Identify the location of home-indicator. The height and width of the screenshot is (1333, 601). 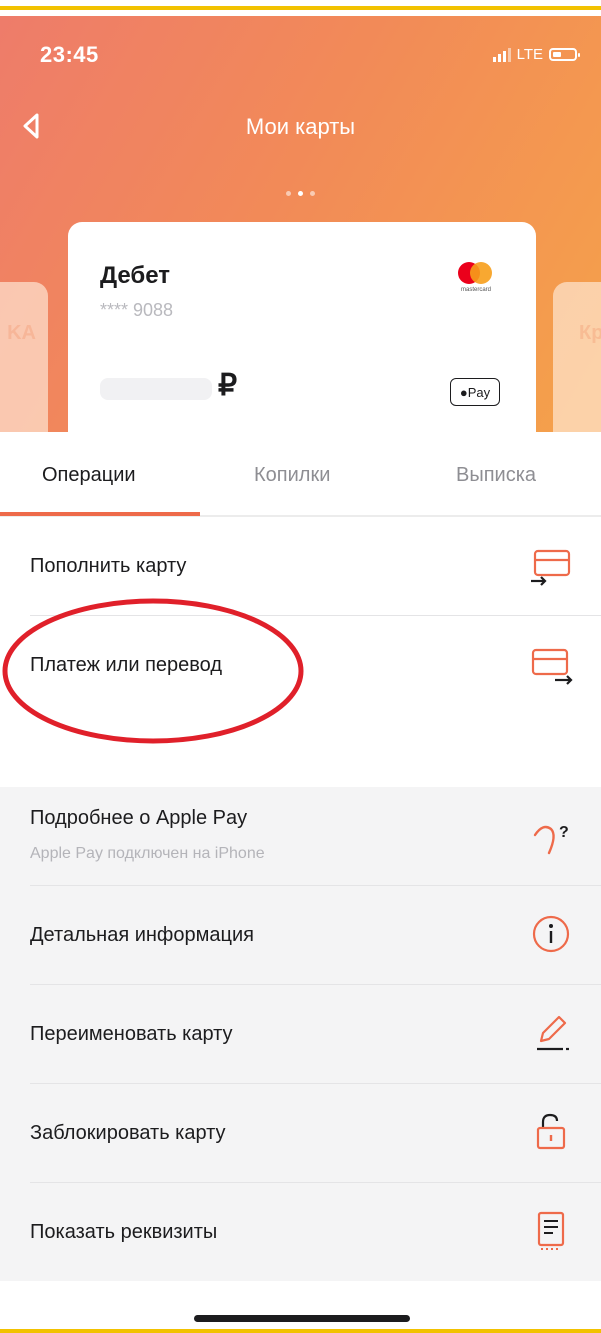
(302, 1318).